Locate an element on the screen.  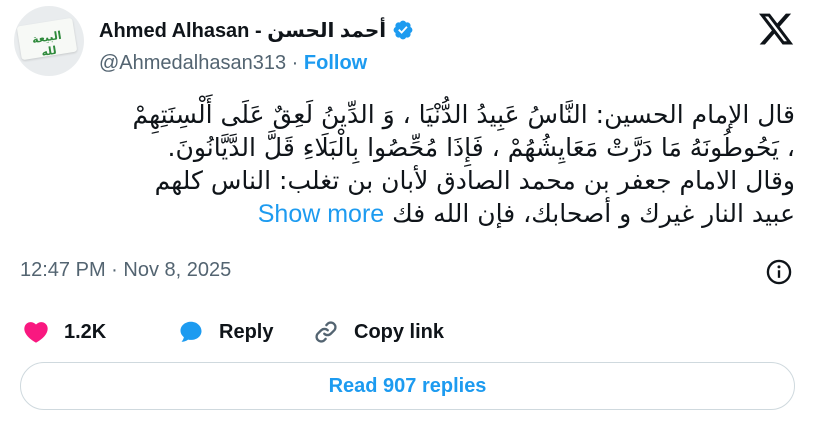
tweet-timestamp: 12:47 PM · Nov 8, 2025 is located at coordinates (125, 270).